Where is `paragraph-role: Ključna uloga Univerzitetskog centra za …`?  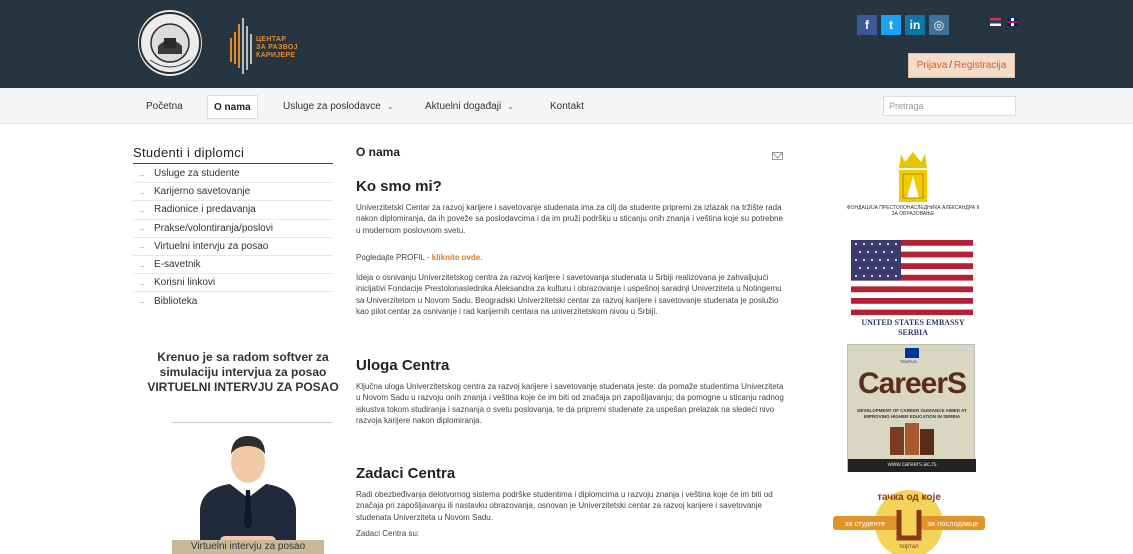
paragraph-role: Ključna uloga Univerzitetskog centra za … is located at coordinates (570, 404).